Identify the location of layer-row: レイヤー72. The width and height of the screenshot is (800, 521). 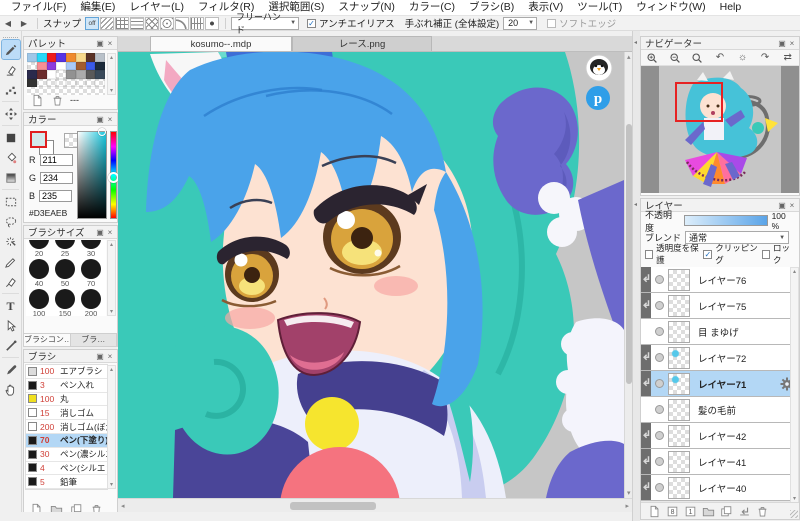
(720, 358).